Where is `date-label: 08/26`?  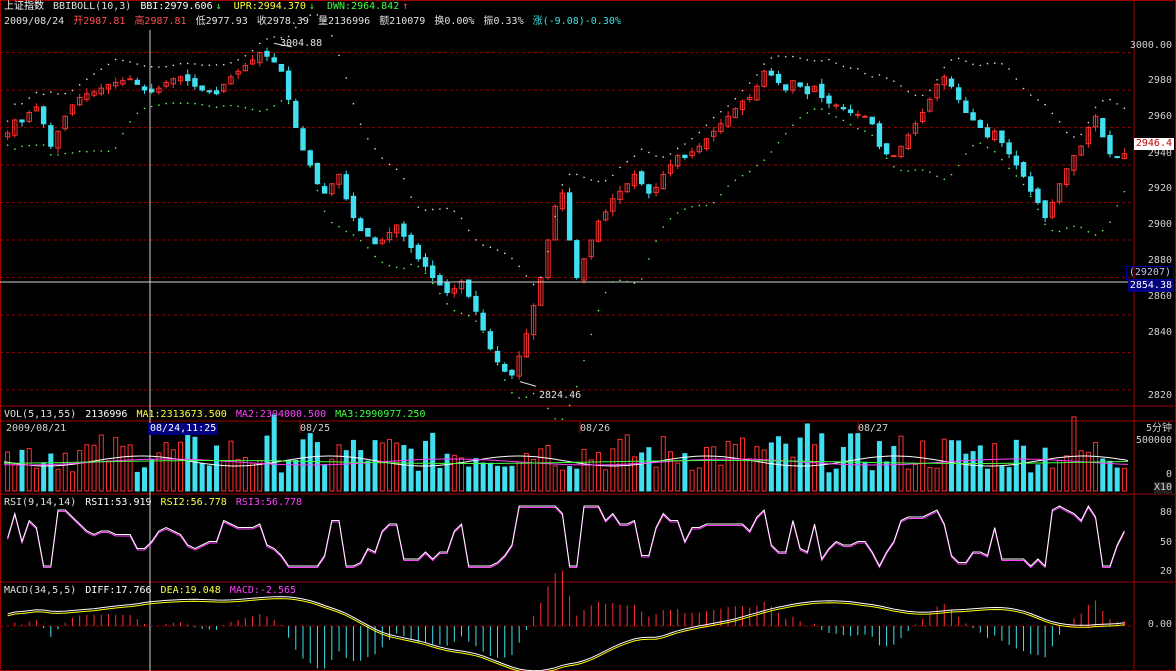
date-label: 08/26 is located at coordinates (595, 428).